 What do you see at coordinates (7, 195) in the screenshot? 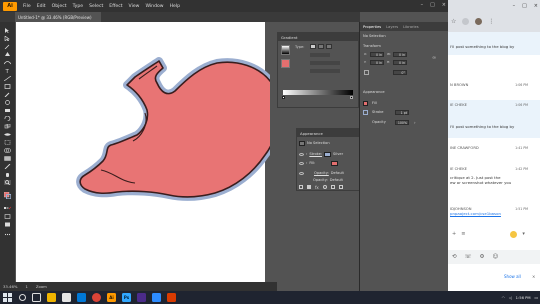
I see `fill-color-swatch` at bounding box center [7, 195].